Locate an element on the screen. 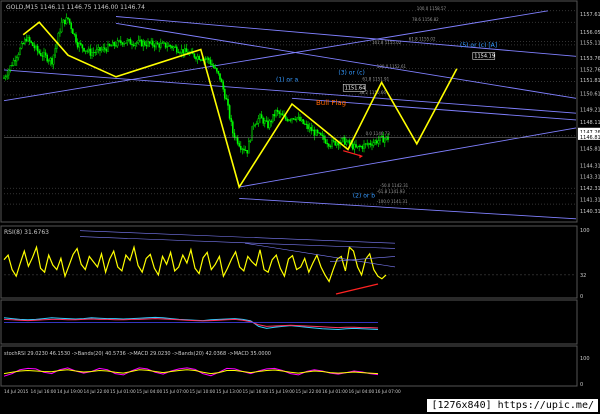 The height and width of the screenshot is (414, 600). fib-level-label: 100.0 1158.57 is located at coordinates (432, 8).